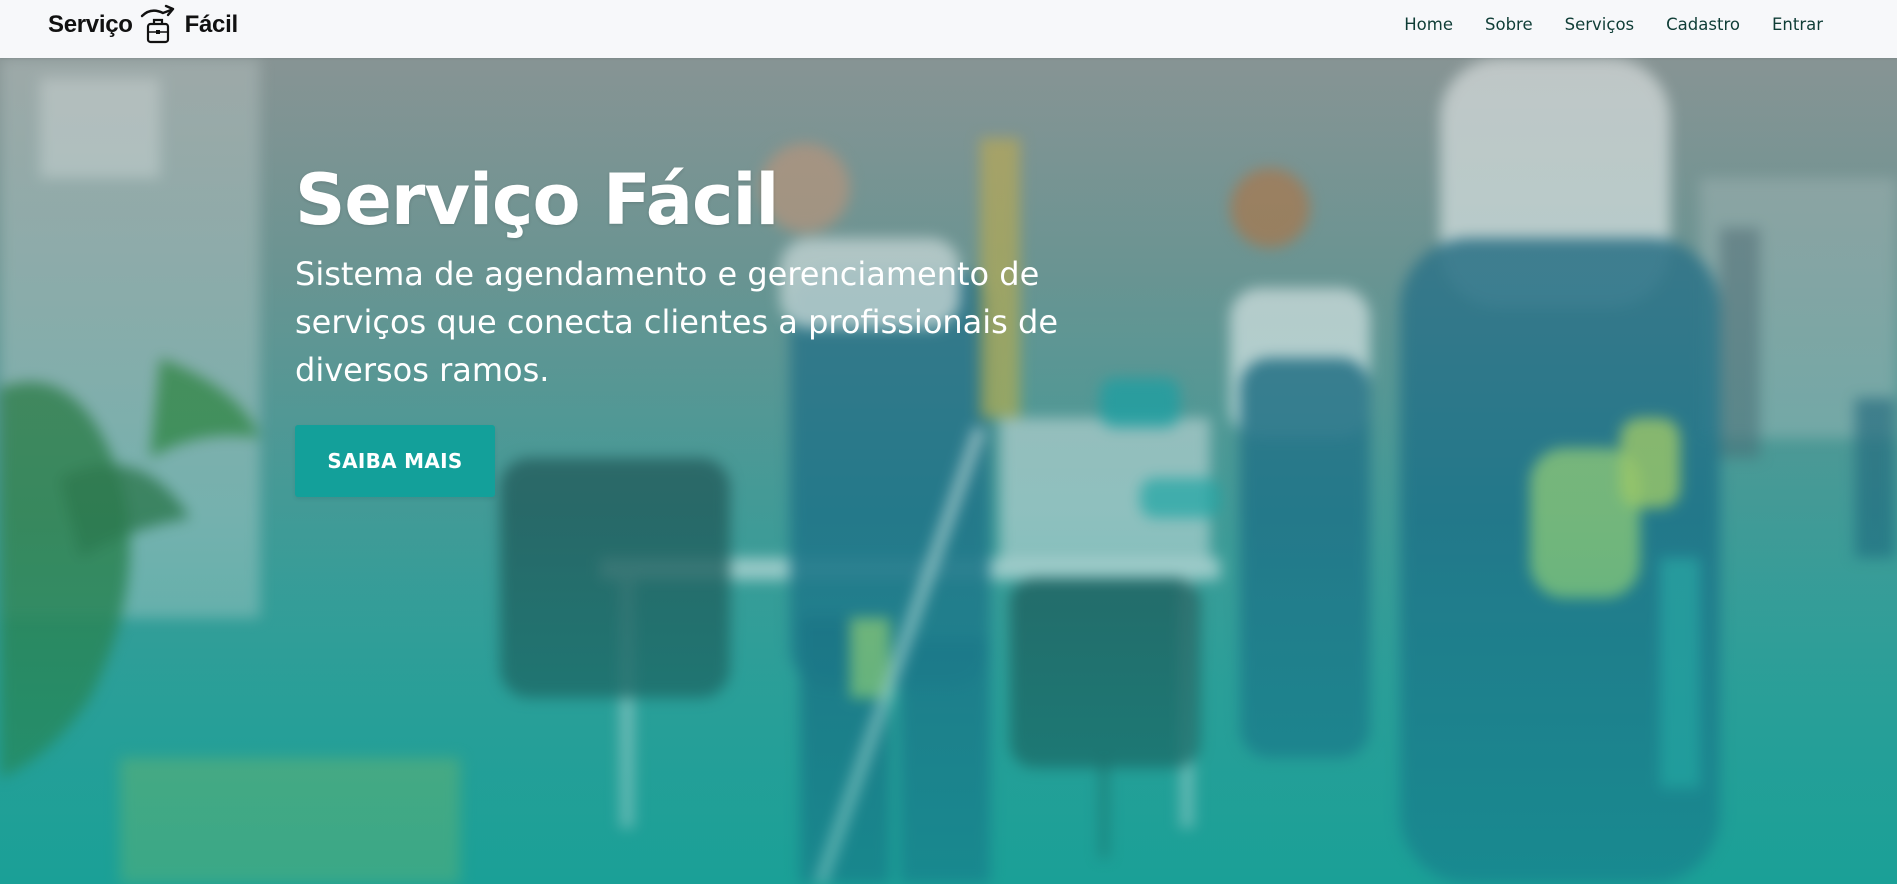 Image resolution: width=1897 pixels, height=884 pixels. I want to click on nav-cadastro: Cadastro, so click(1703, 24).